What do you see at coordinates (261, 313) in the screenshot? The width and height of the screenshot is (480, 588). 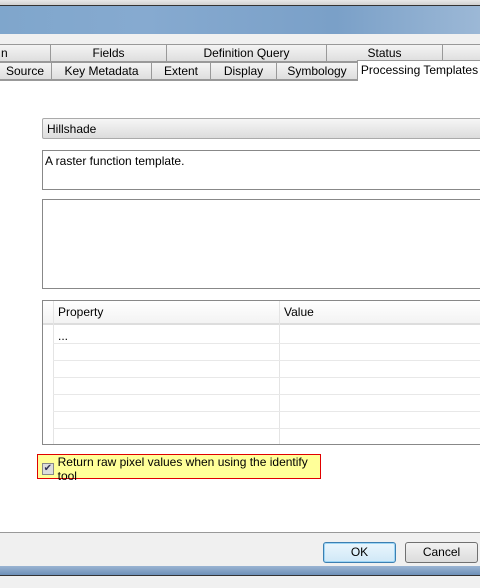 I see `grid-header: Property Value` at bounding box center [261, 313].